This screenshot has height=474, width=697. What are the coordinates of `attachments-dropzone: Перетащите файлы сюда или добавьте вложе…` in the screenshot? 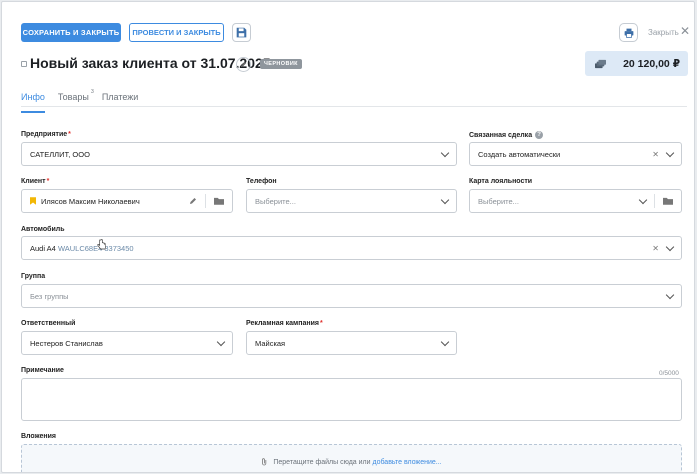 It's located at (351, 458).